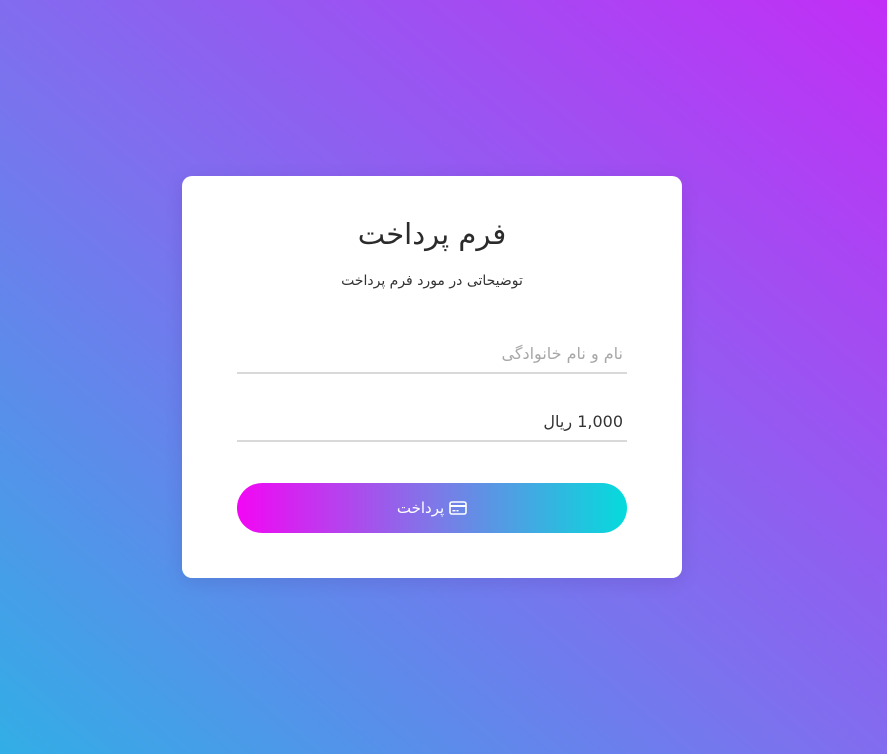  I want to click on name-field-wrapper, so click(432, 354).